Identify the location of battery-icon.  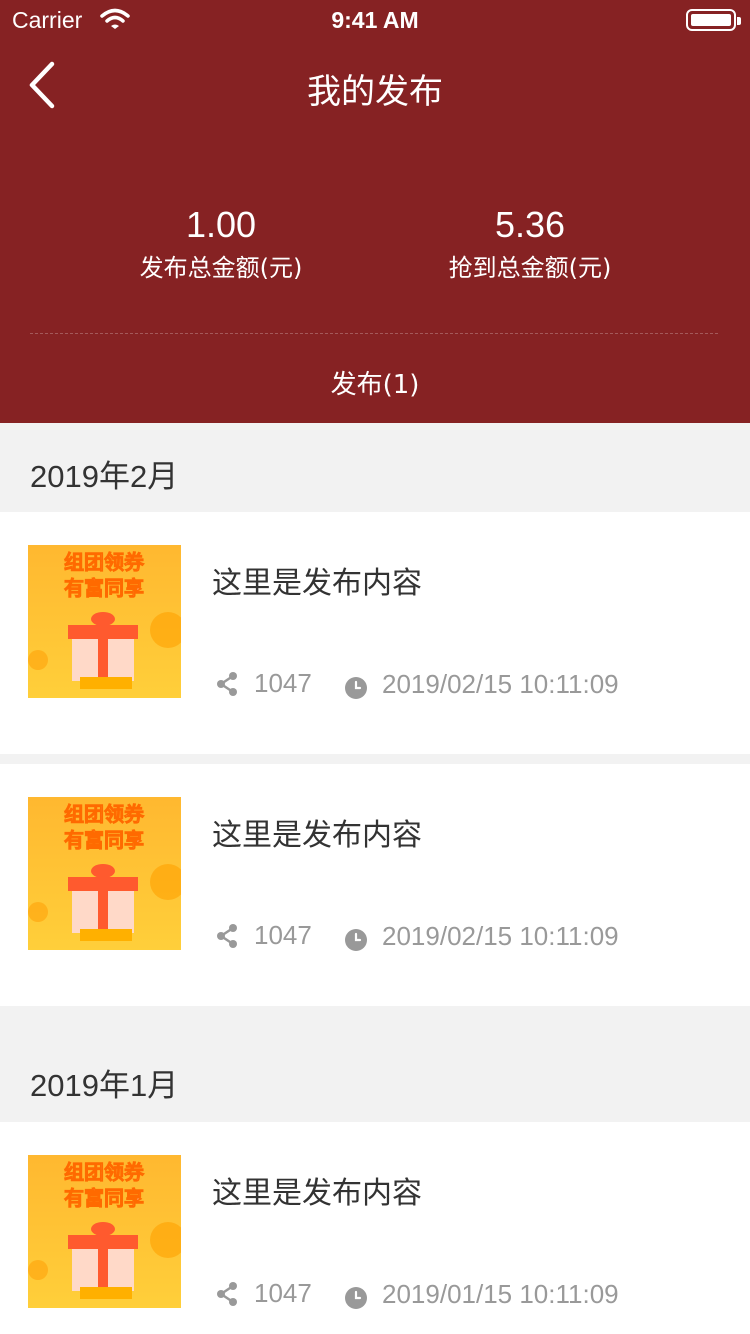
(713, 20).